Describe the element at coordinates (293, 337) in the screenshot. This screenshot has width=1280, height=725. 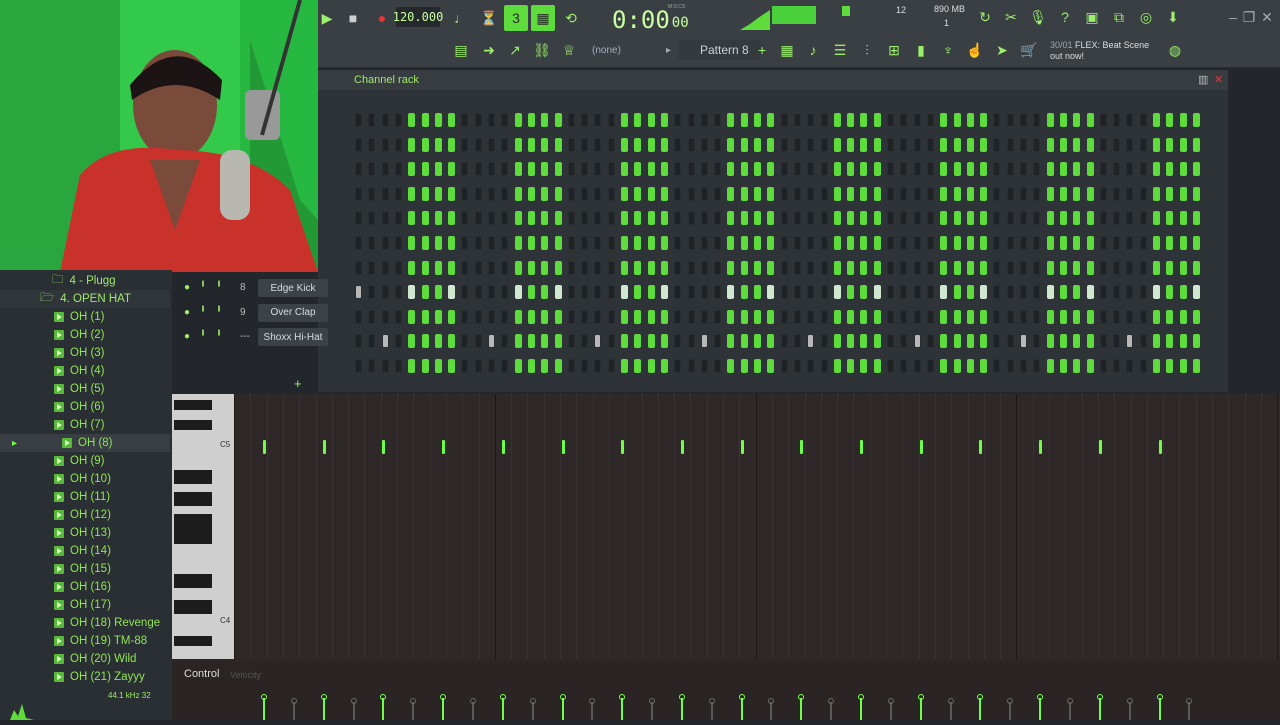
I see `channel-name-button: Shoxx Hi-Hat` at that location.